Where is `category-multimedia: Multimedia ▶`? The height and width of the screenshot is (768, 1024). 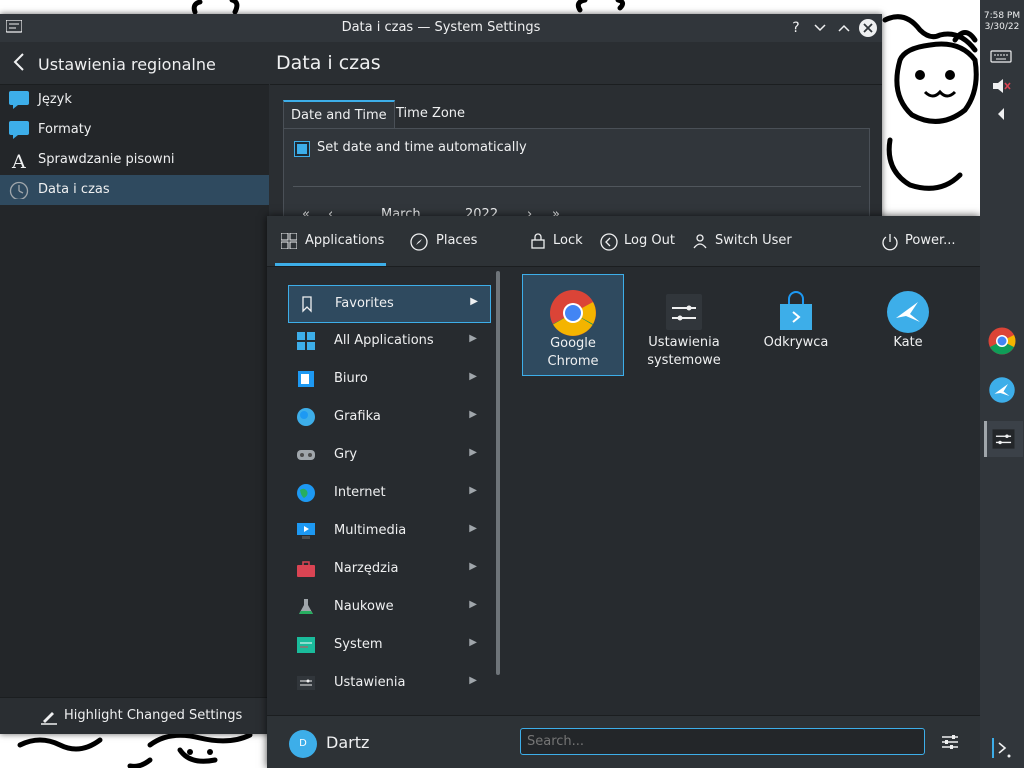
category-multimedia: Multimedia ▶ is located at coordinates (388, 531).